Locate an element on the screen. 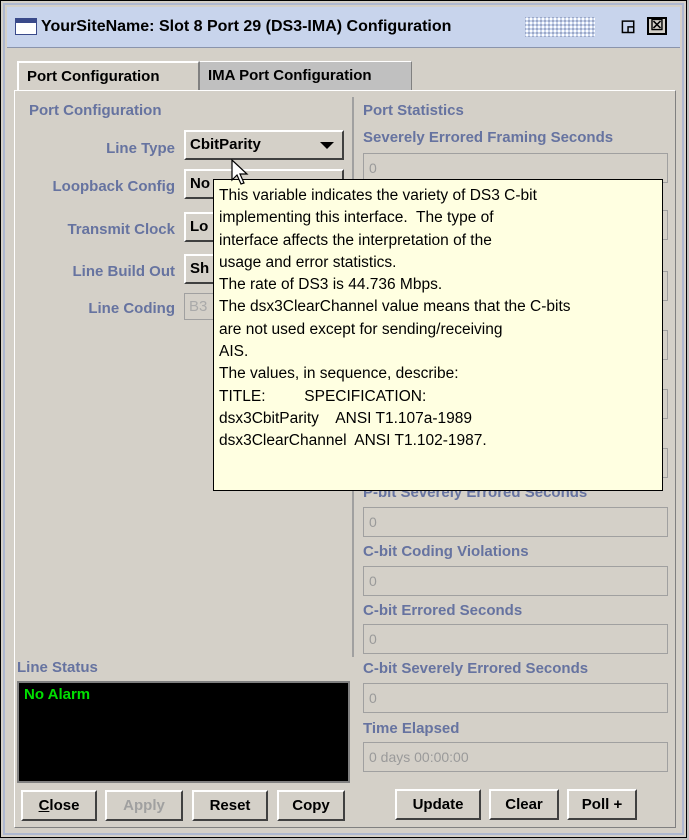 The image size is (689, 840). tooltip-line: AIS. is located at coordinates (234, 352).